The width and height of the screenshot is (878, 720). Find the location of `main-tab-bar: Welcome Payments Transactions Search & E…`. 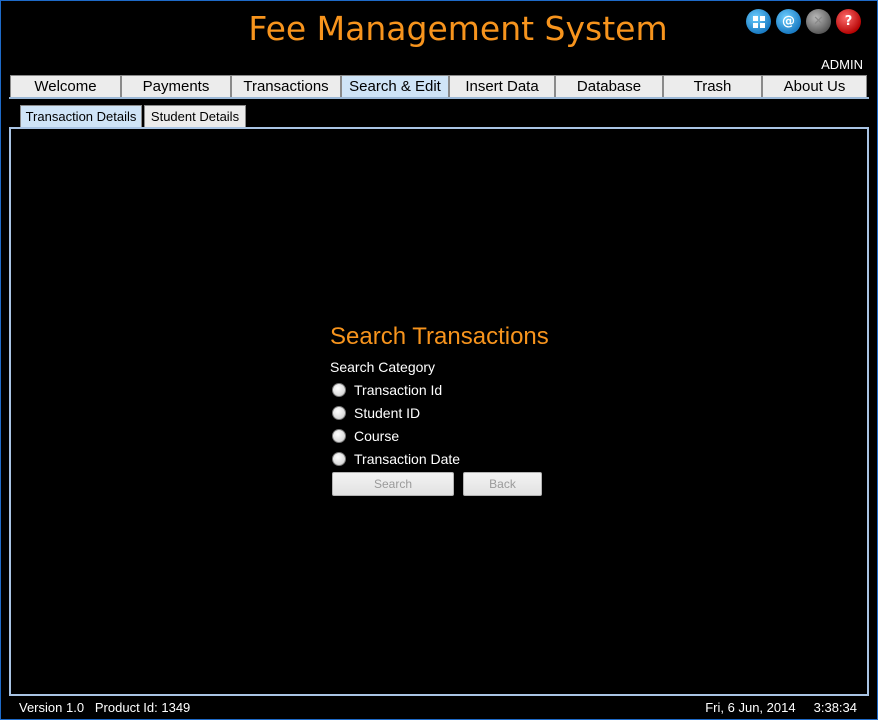

main-tab-bar: Welcome Payments Transactions Search & E… is located at coordinates (438, 86).